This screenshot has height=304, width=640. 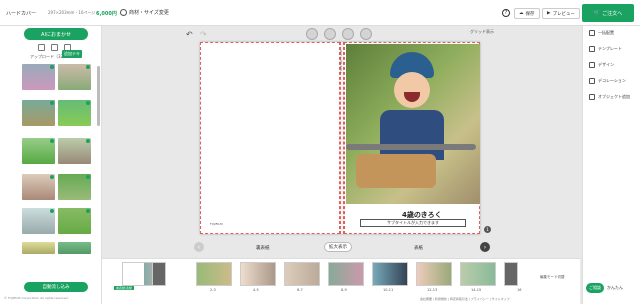 What do you see at coordinates (592, 49) in the screenshot?
I see `template-icon` at bounding box center [592, 49].